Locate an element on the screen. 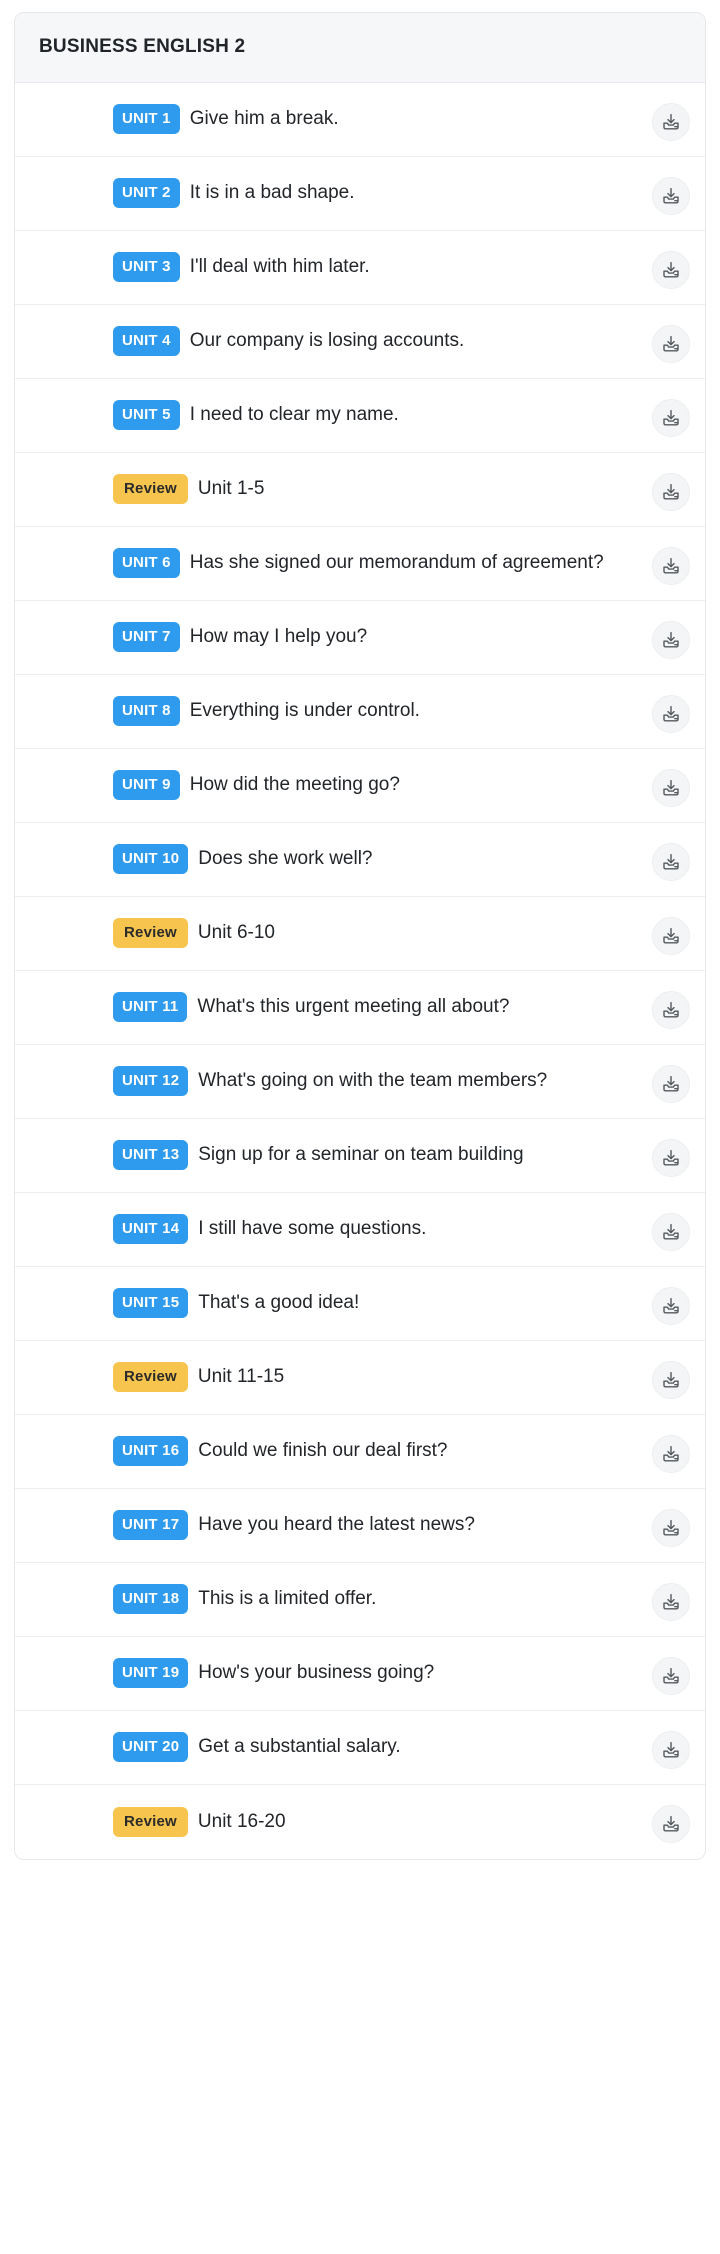 Image resolution: width=720 pixels, height=2254 pixels. lesson-row: Review Unit 6-10 is located at coordinates (360, 934).